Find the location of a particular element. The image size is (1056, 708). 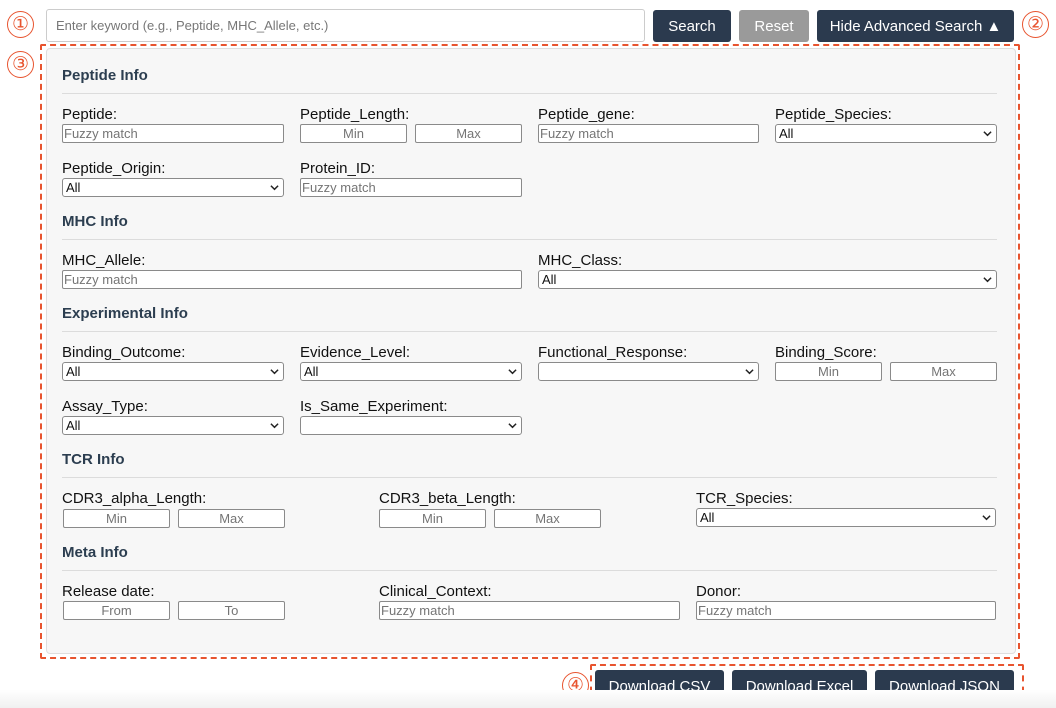

peptide-gene-label: Peptide_gene: is located at coordinates (586, 114).